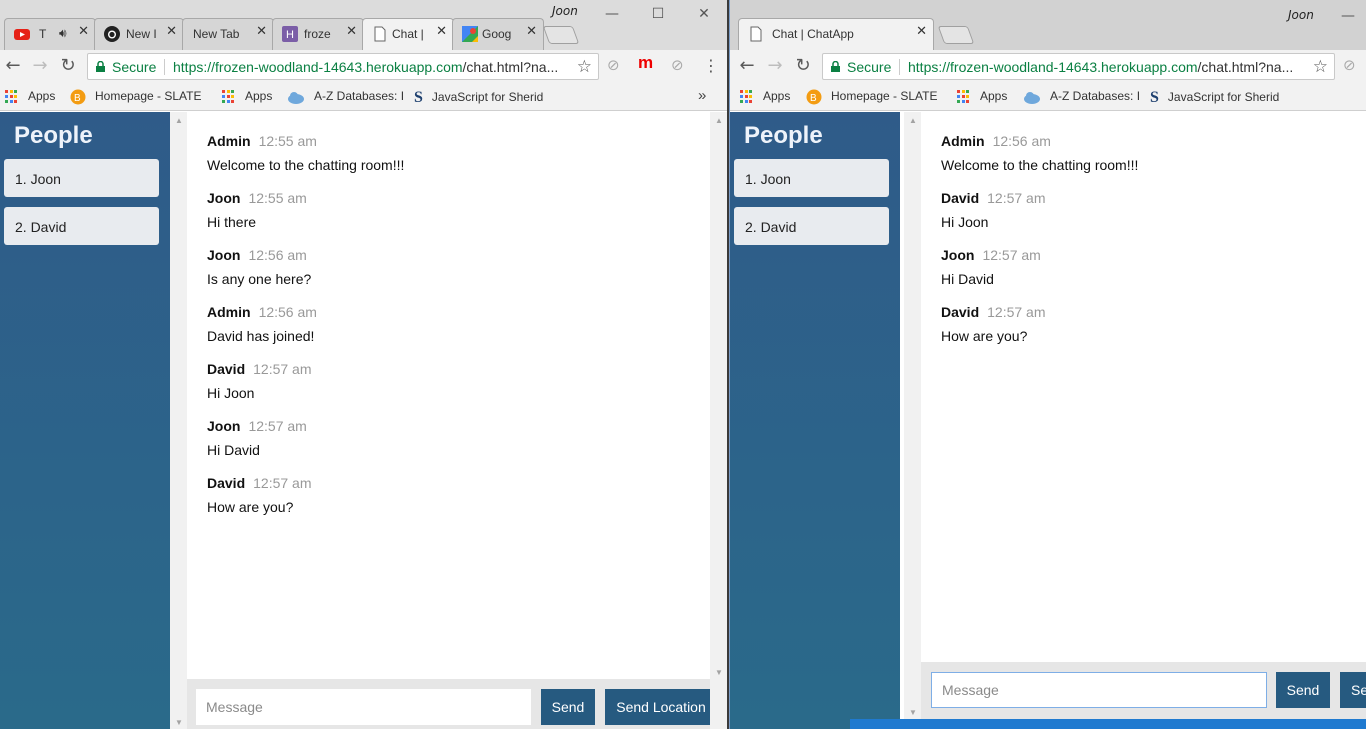 Image resolution: width=1366 pixels, height=729 pixels. What do you see at coordinates (262, 324) in the screenshot?
I see `message: Admin 12:56 am David has joined!` at bounding box center [262, 324].